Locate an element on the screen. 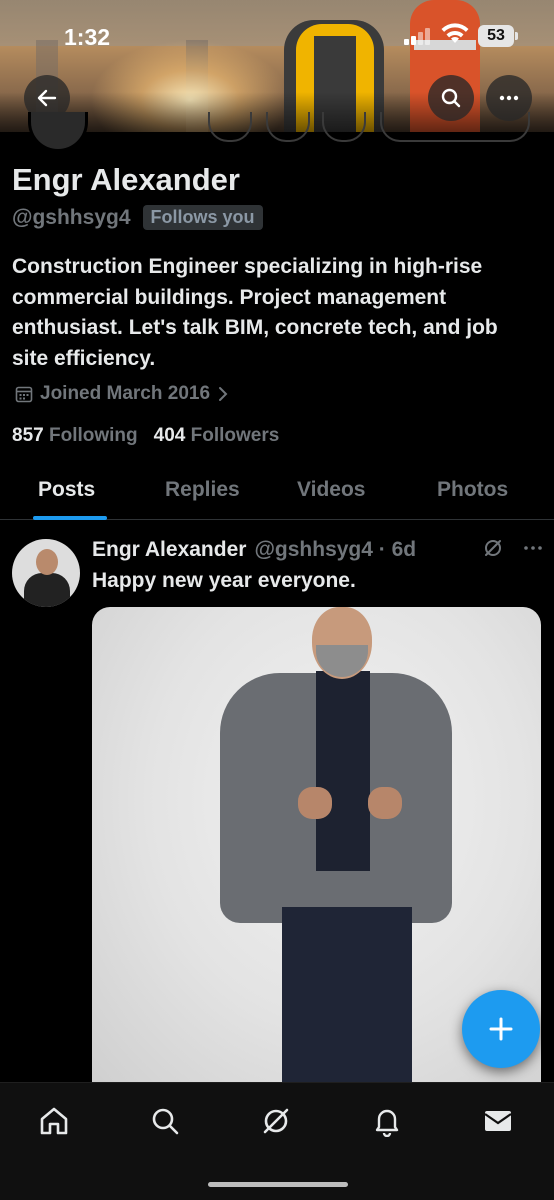 Image resolution: width=554 pixels, height=1200 pixels. nav-home is located at coordinates (54, 1121).